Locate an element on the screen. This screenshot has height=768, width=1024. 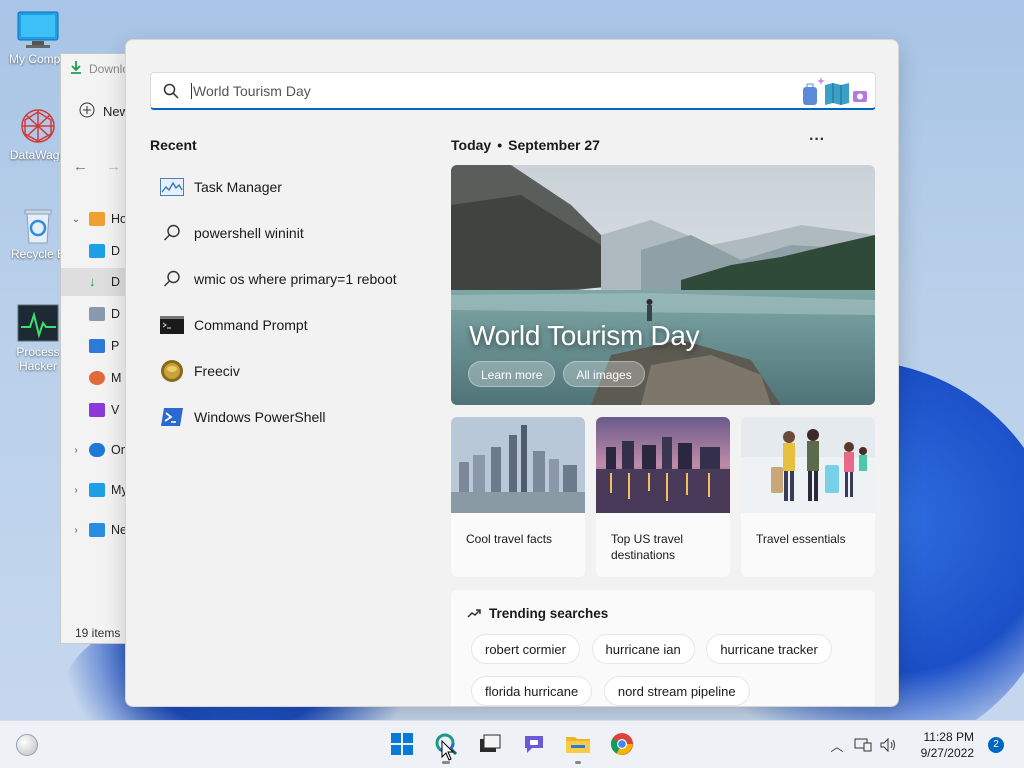
trending-arrow-icon is located at coordinates (474, 613).